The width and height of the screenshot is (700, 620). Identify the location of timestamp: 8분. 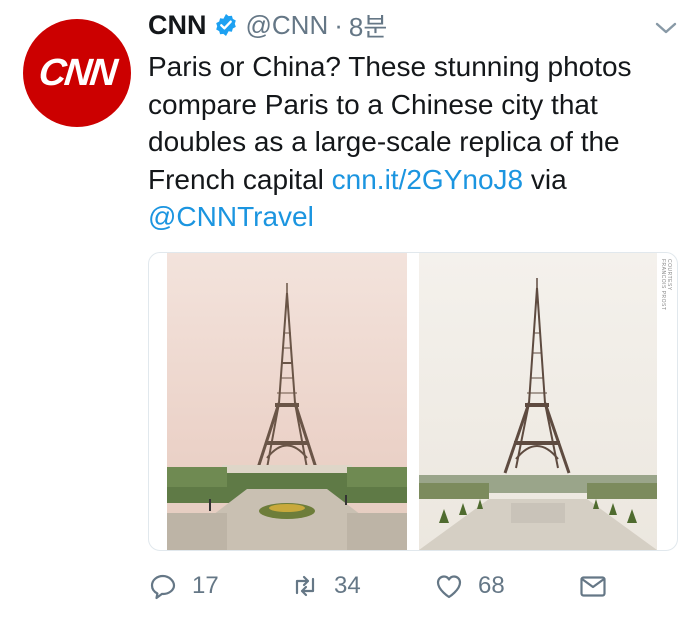
(368, 25).